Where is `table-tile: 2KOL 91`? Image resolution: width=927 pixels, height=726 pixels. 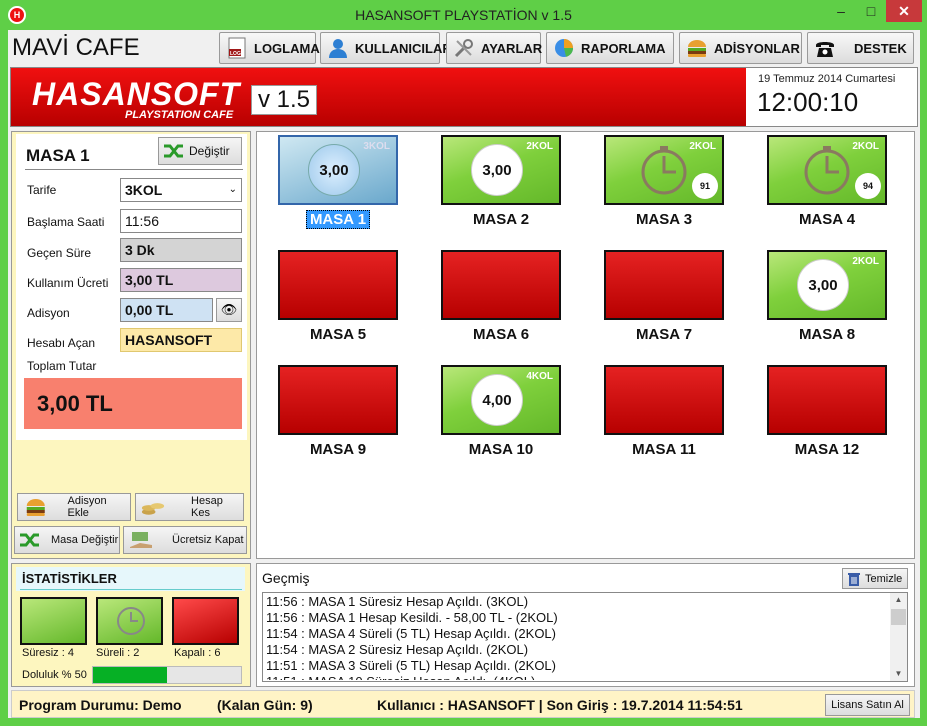
table-tile: 2KOL 91 is located at coordinates (664, 170).